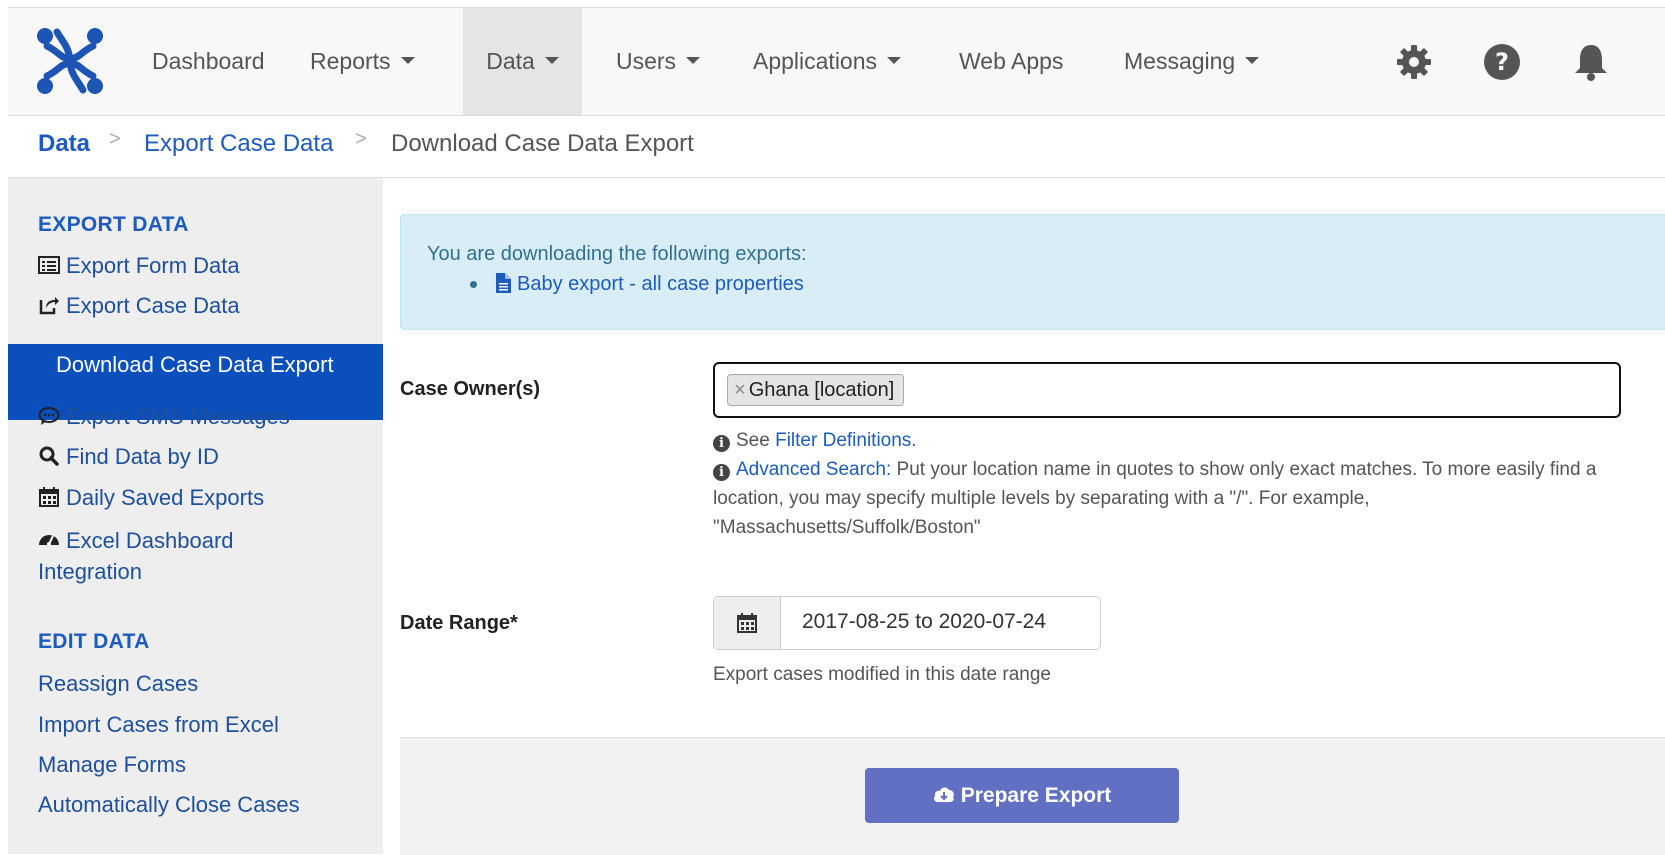 The width and height of the screenshot is (1665, 855). I want to click on date-range-input: 2017-08-25 to 2020-07-24, so click(907, 623).